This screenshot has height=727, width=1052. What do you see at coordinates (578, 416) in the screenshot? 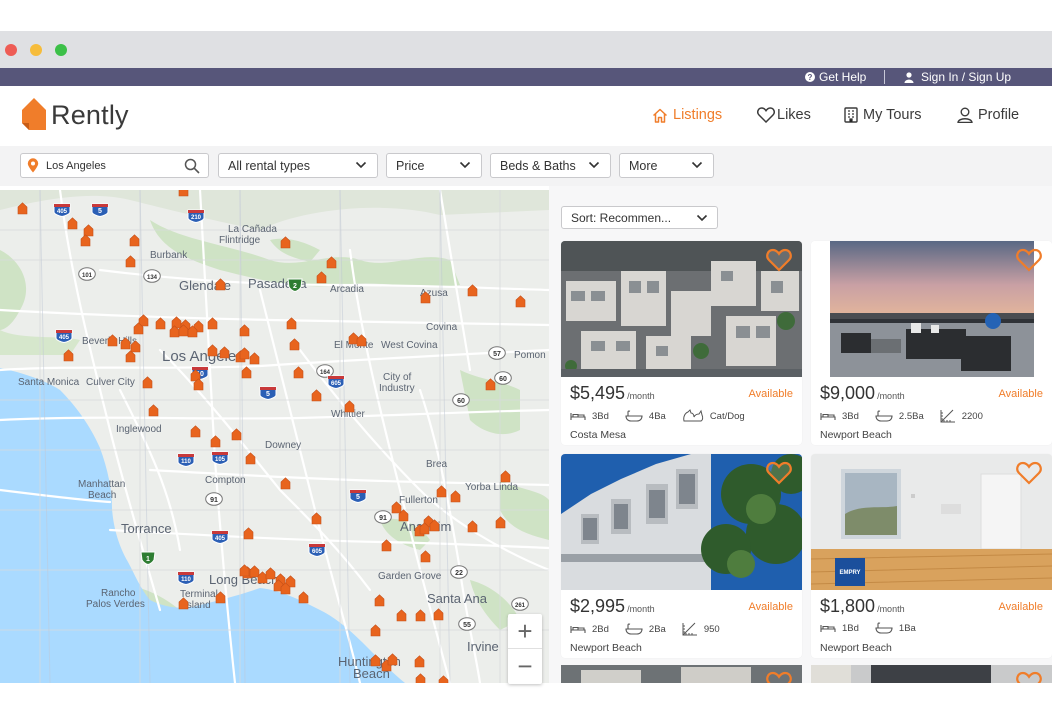
I see `bed-icon` at bounding box center [578, 416].